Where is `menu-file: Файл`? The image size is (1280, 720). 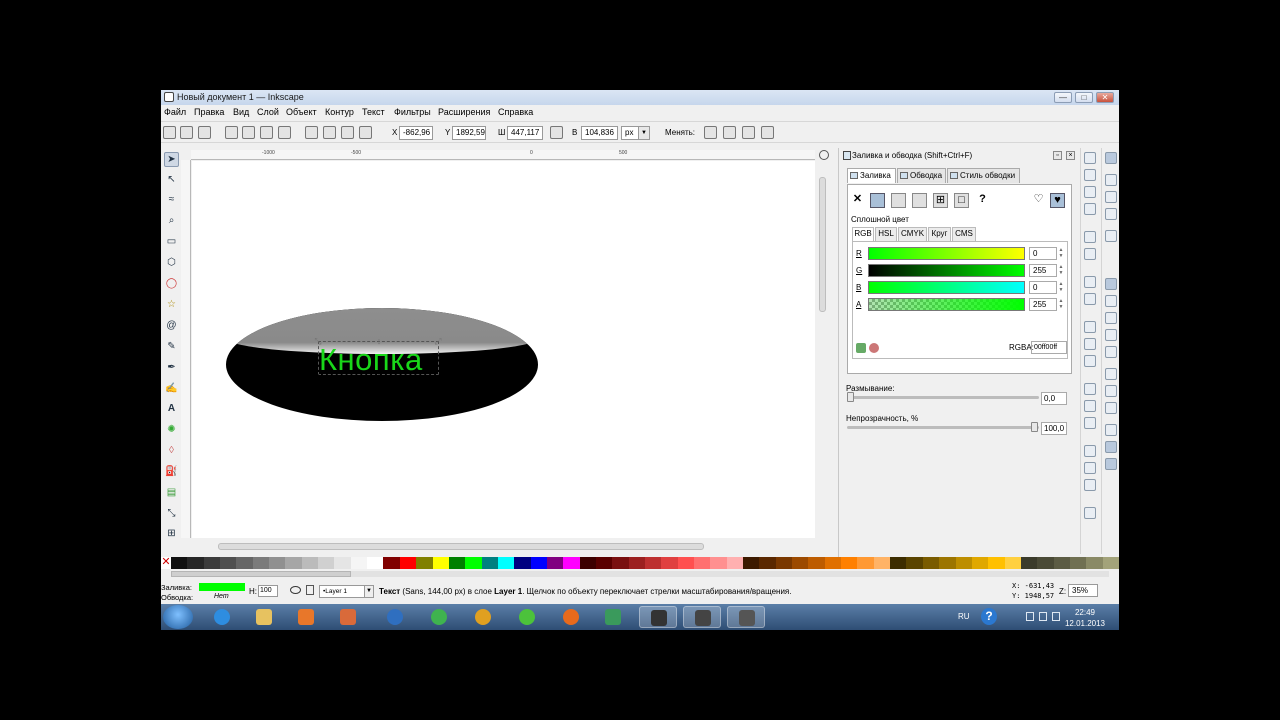
menu-file: Файл is located at coordinates (175, 112).